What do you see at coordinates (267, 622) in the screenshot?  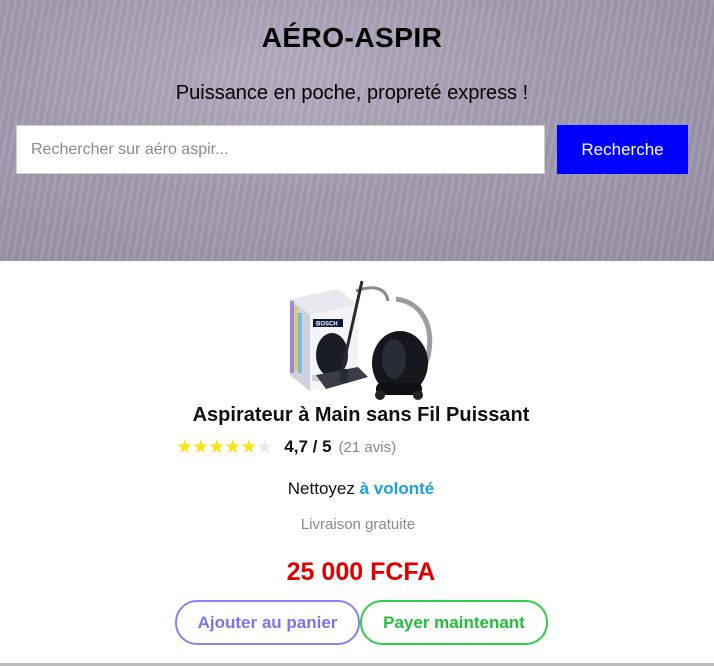 I see `add-to-cart-button: Ajouter au panier` at bounding box center [267, 622].